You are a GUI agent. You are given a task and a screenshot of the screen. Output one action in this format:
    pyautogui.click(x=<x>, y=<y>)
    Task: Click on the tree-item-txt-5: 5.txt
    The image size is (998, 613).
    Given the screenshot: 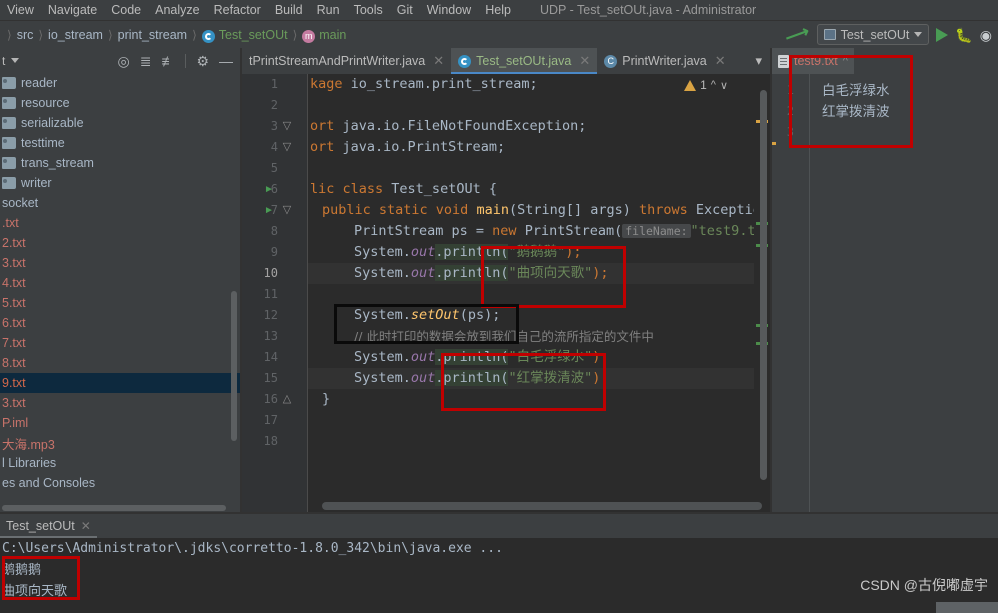 What is the action you would take?
    pyautogui.click(x=120, y=303)
    